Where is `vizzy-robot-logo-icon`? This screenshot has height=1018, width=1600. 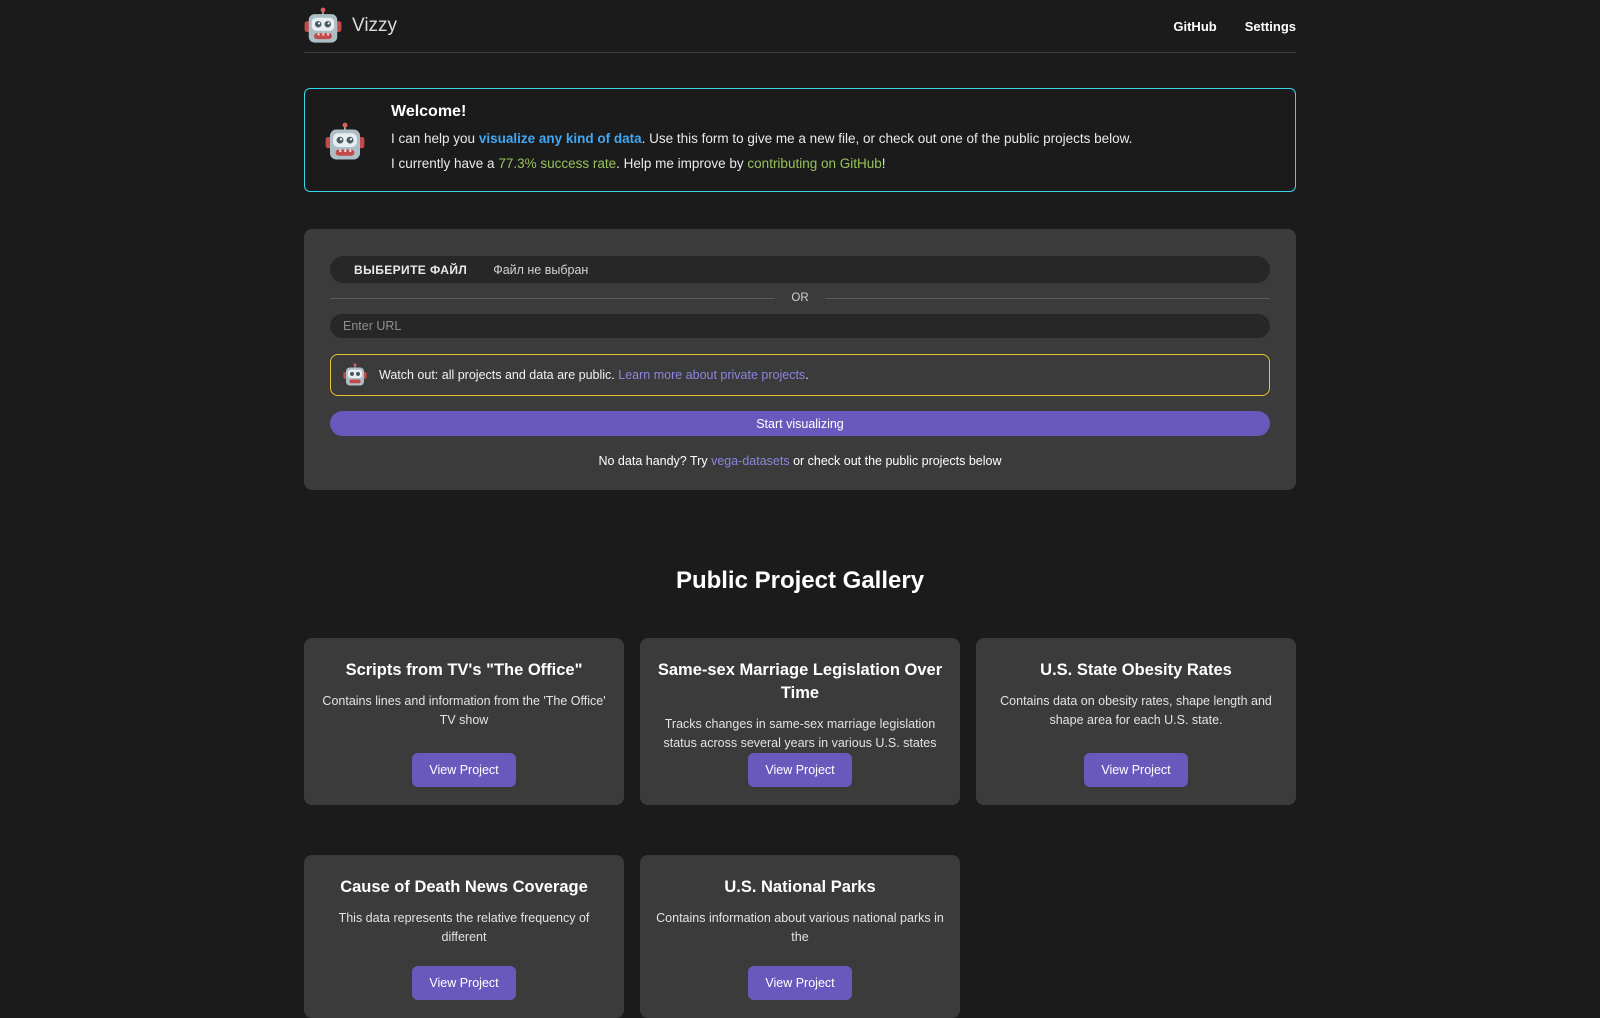 vizzy-robot-logo-icon is located at coordinates (323, 26).